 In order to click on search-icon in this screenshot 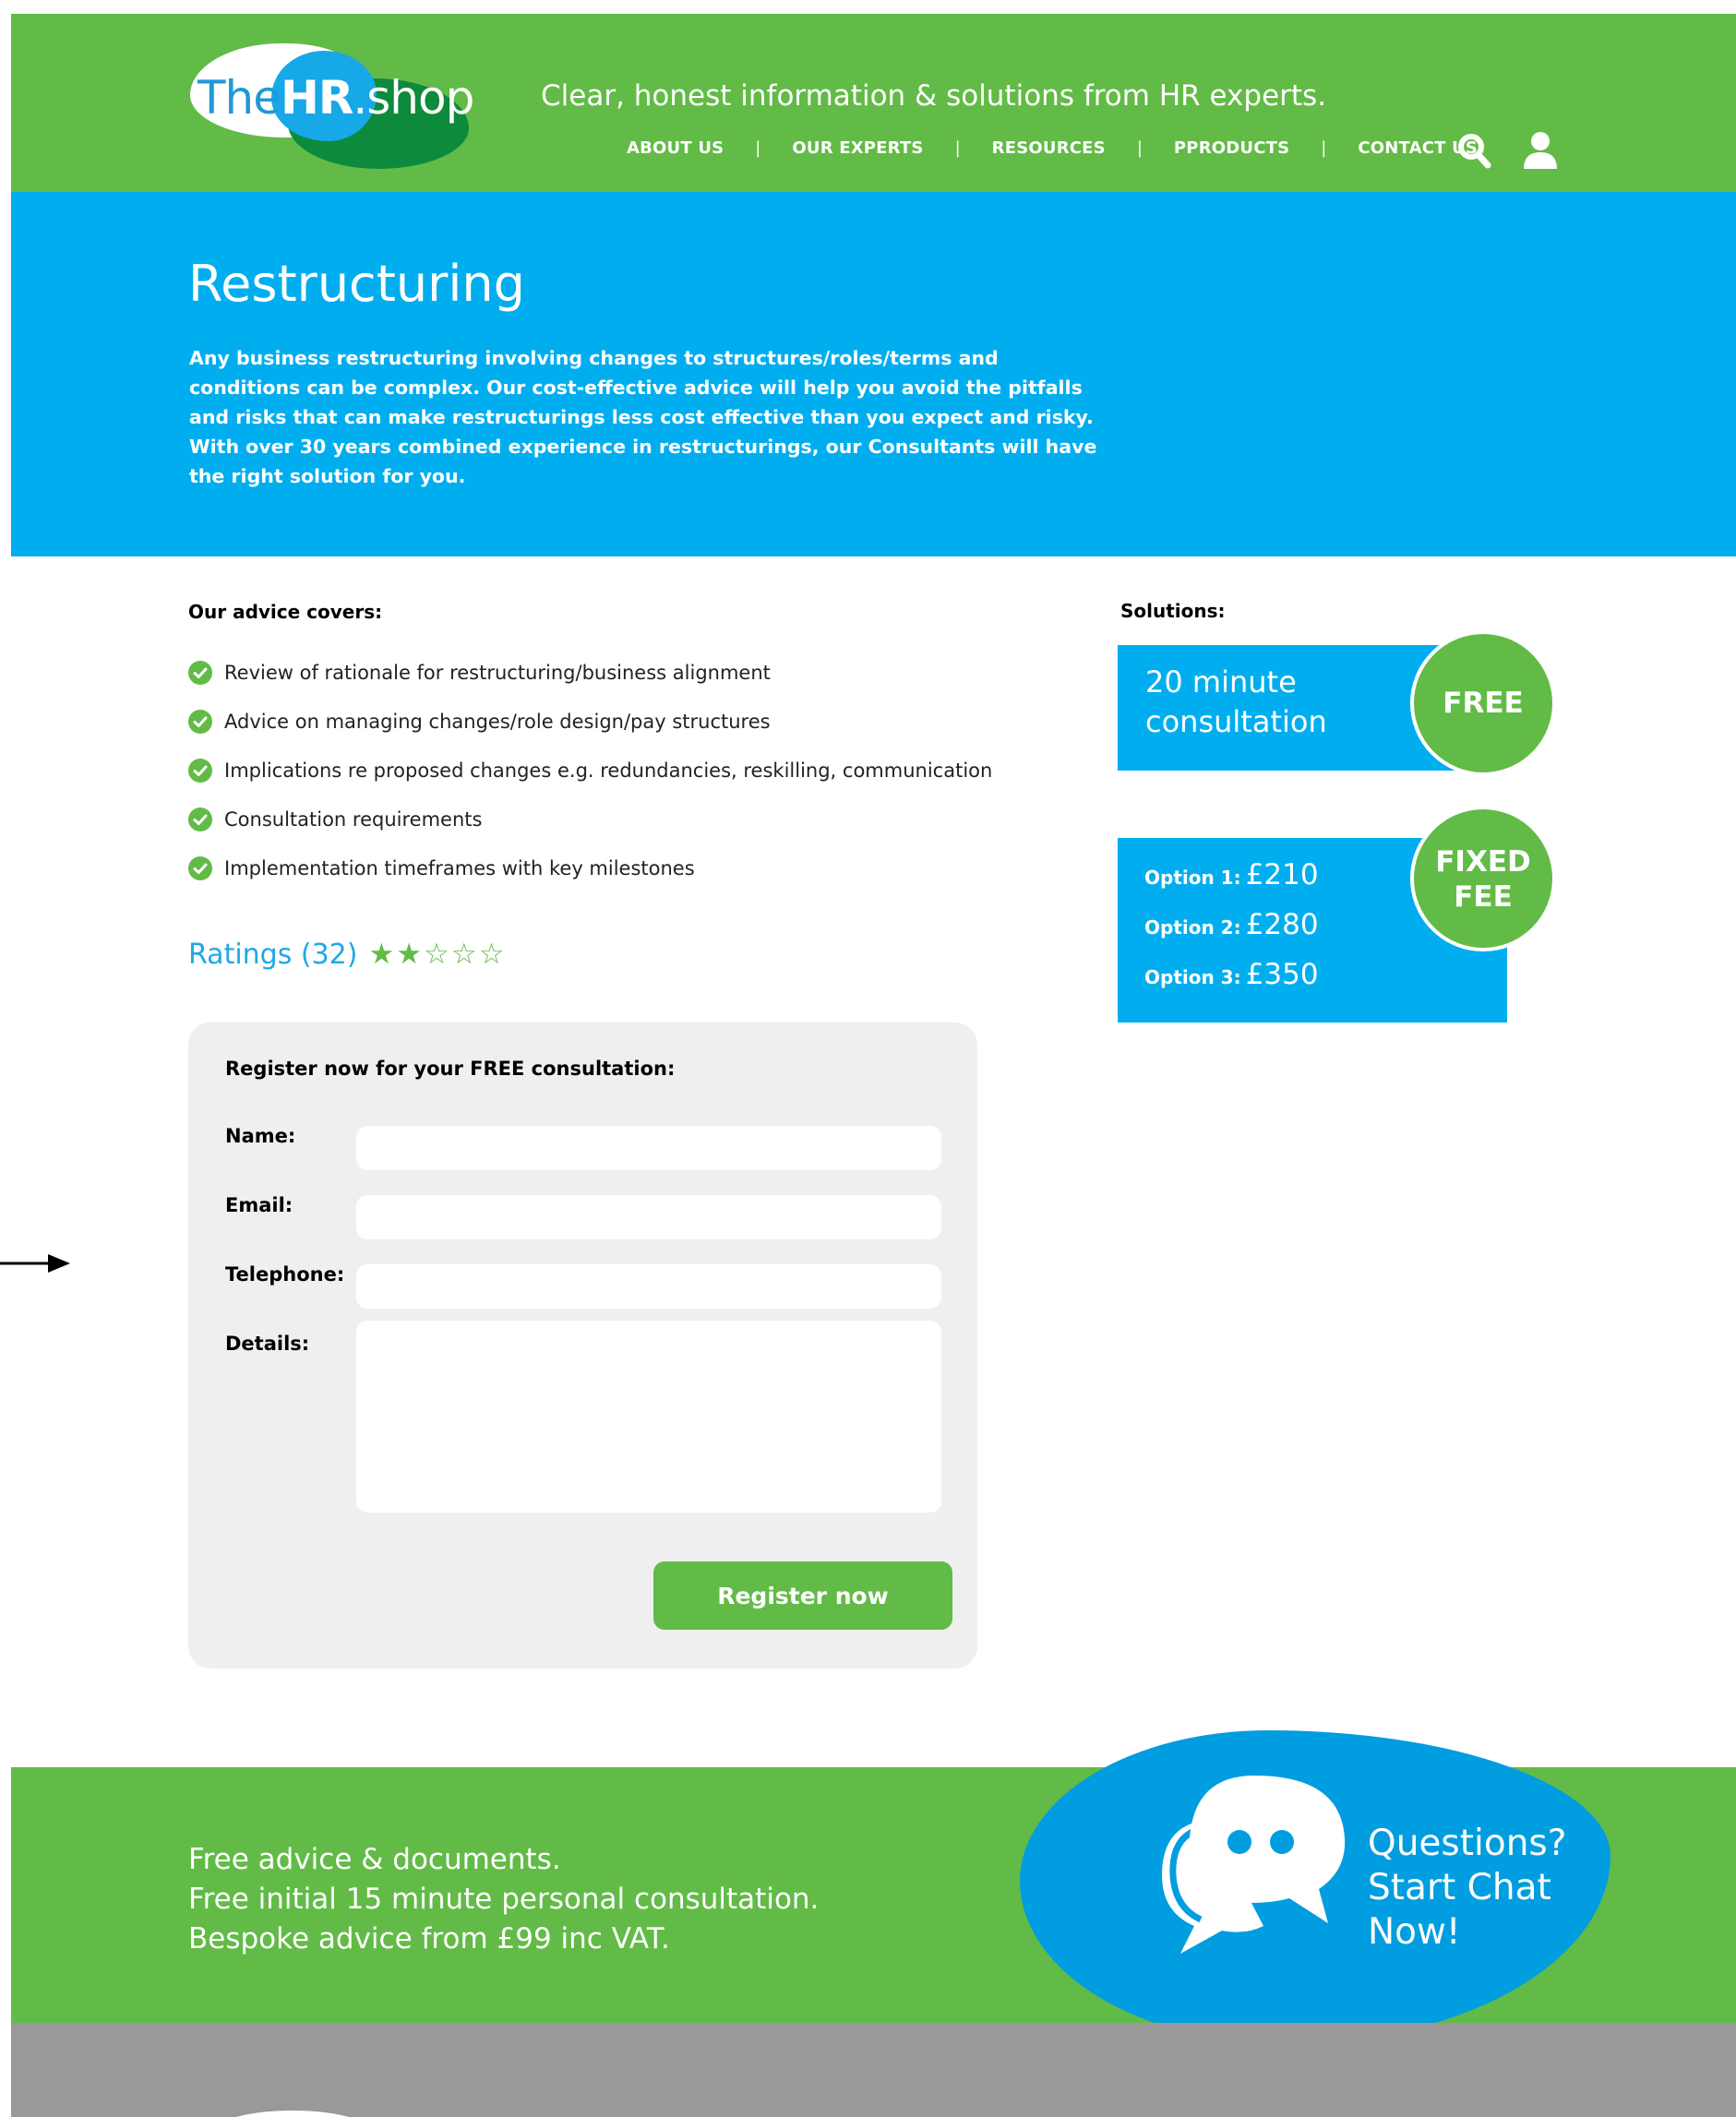, I will do `click(1475, 150)`.